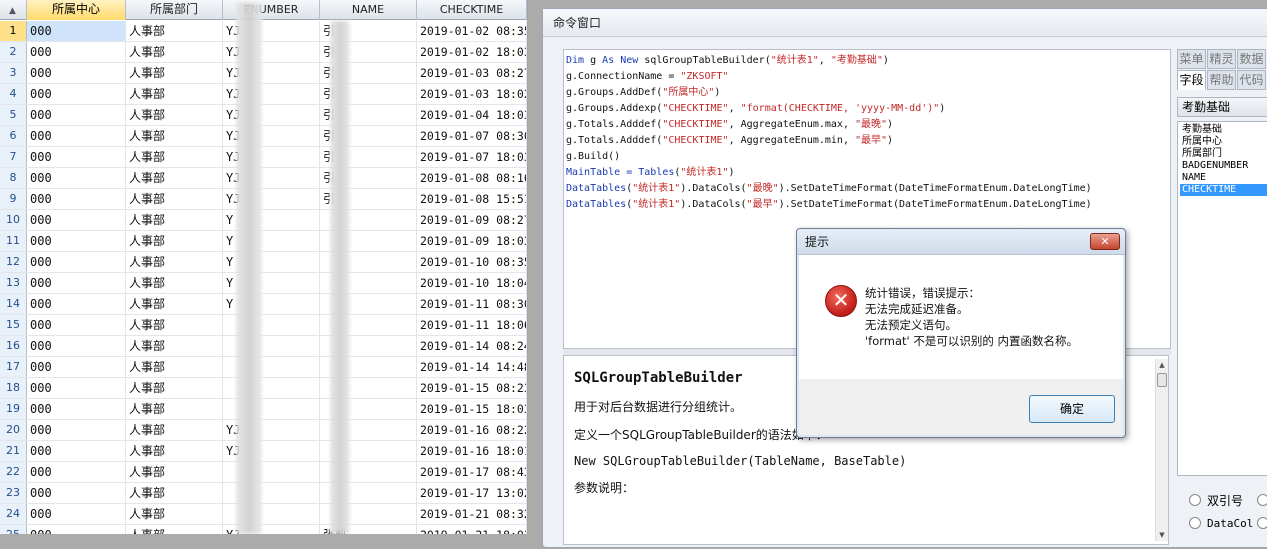 Image resolution: width=1267 pixels, height=549 pixels. I want to click on row-number: 23, so click(13, 493).